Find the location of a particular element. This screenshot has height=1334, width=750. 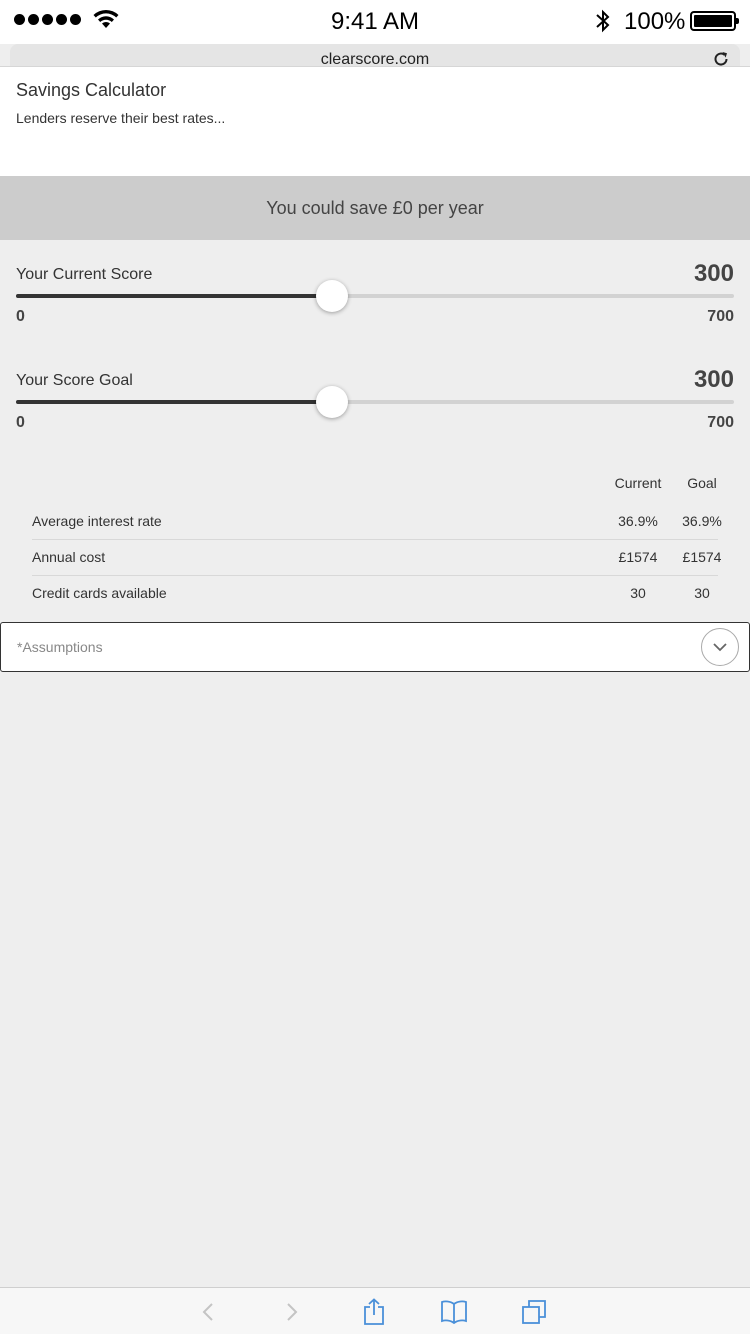

url-text: clearscore.com is located at coordinates (375, 58).